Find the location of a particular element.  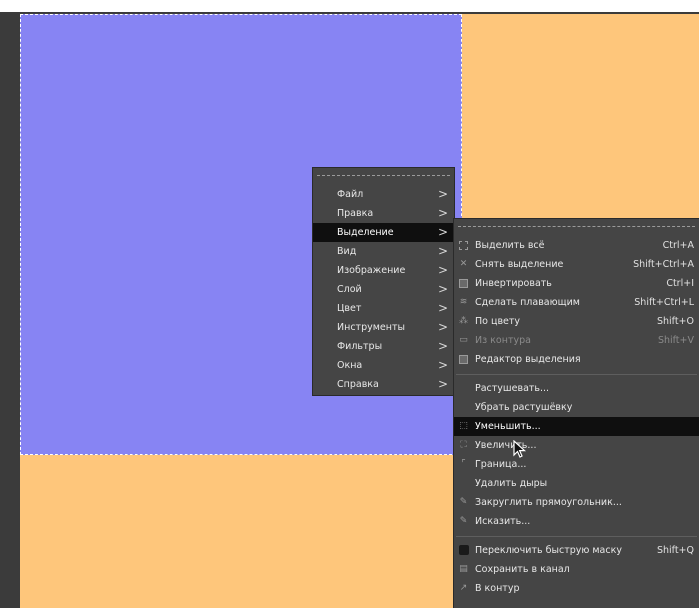

submenu-item-label: Удалить дыры is located at coordinates (511, 483).